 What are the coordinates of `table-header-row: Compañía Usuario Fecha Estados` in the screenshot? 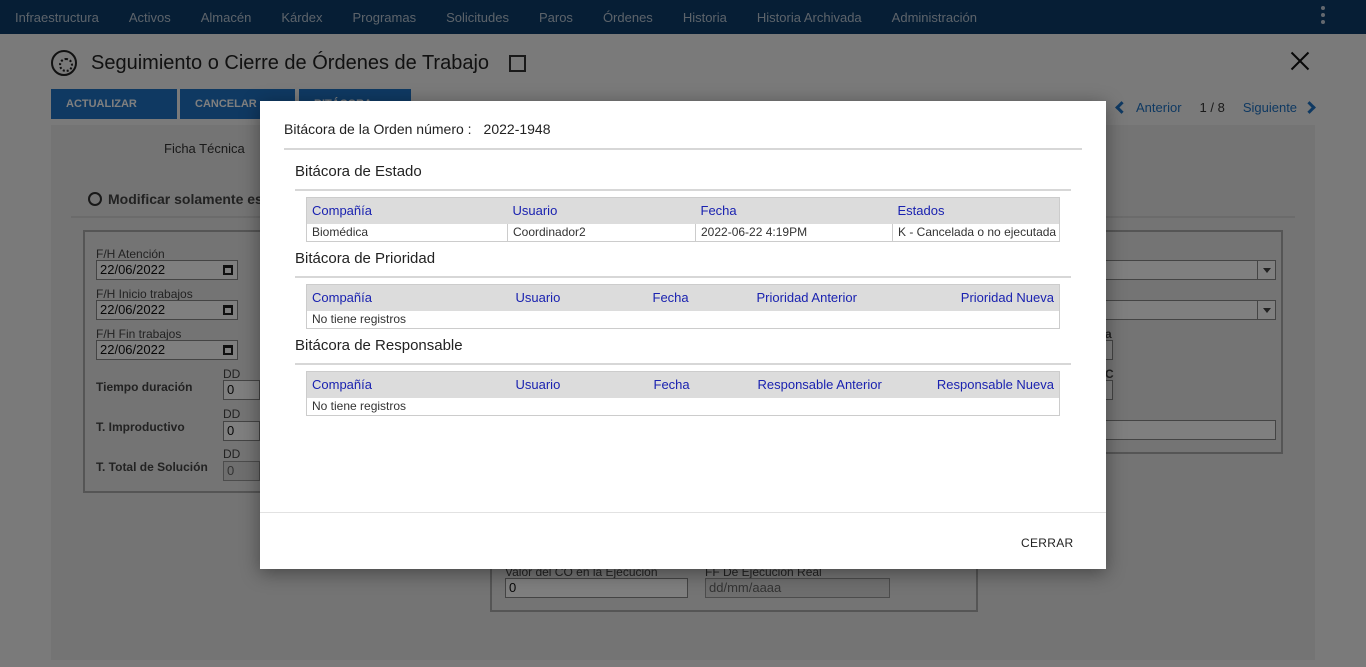 It's located at (683, 210).